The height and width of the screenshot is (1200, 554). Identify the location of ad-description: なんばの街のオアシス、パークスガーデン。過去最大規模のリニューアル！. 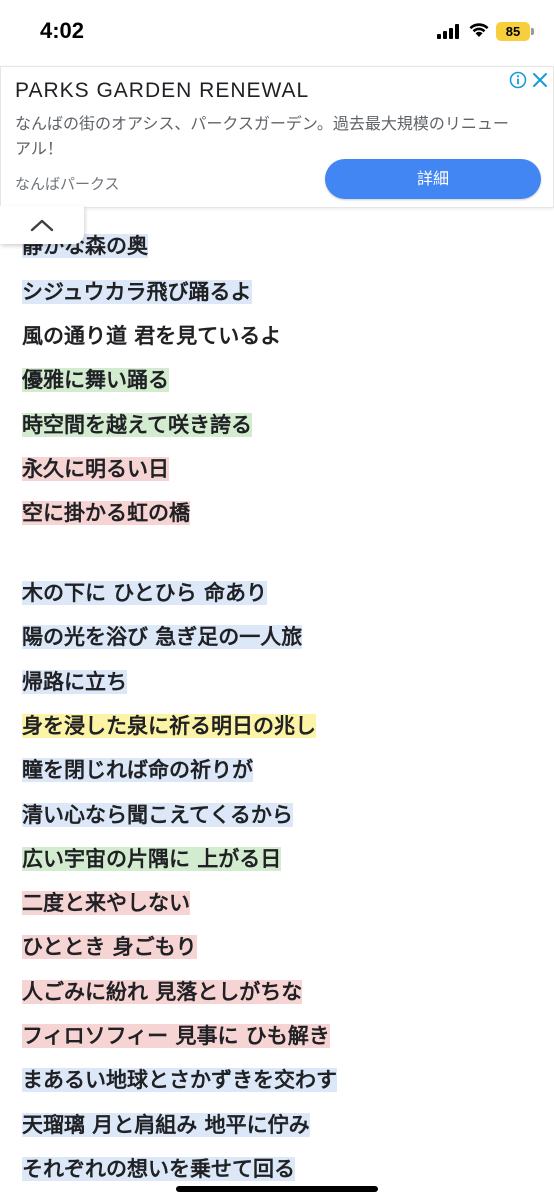
(265, 136).